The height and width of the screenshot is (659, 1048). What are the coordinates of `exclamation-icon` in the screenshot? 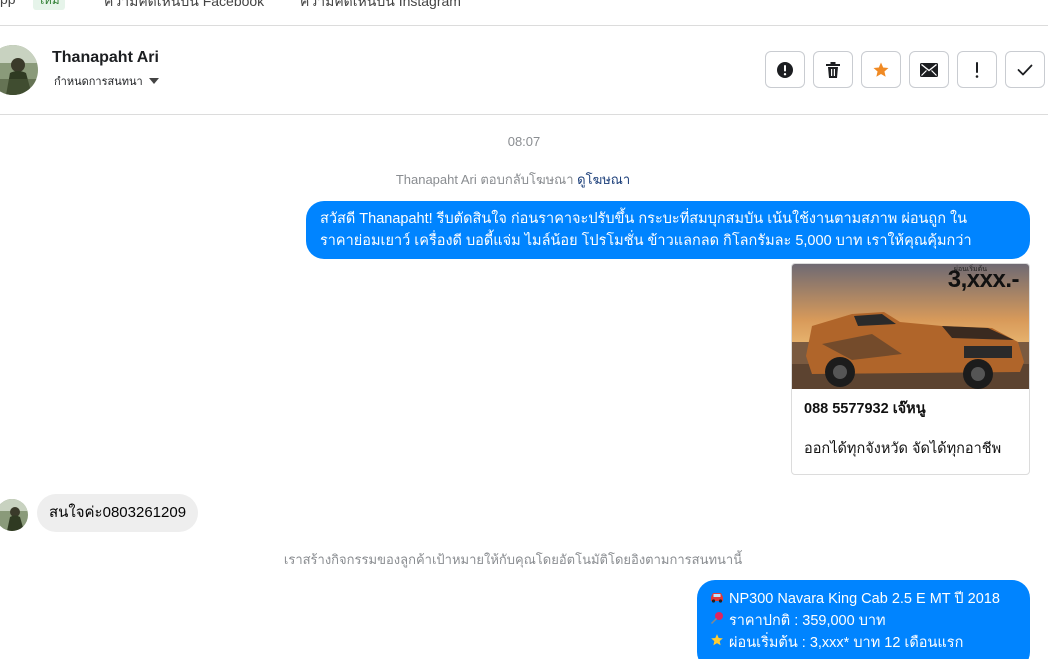 It's located at (977, 69).